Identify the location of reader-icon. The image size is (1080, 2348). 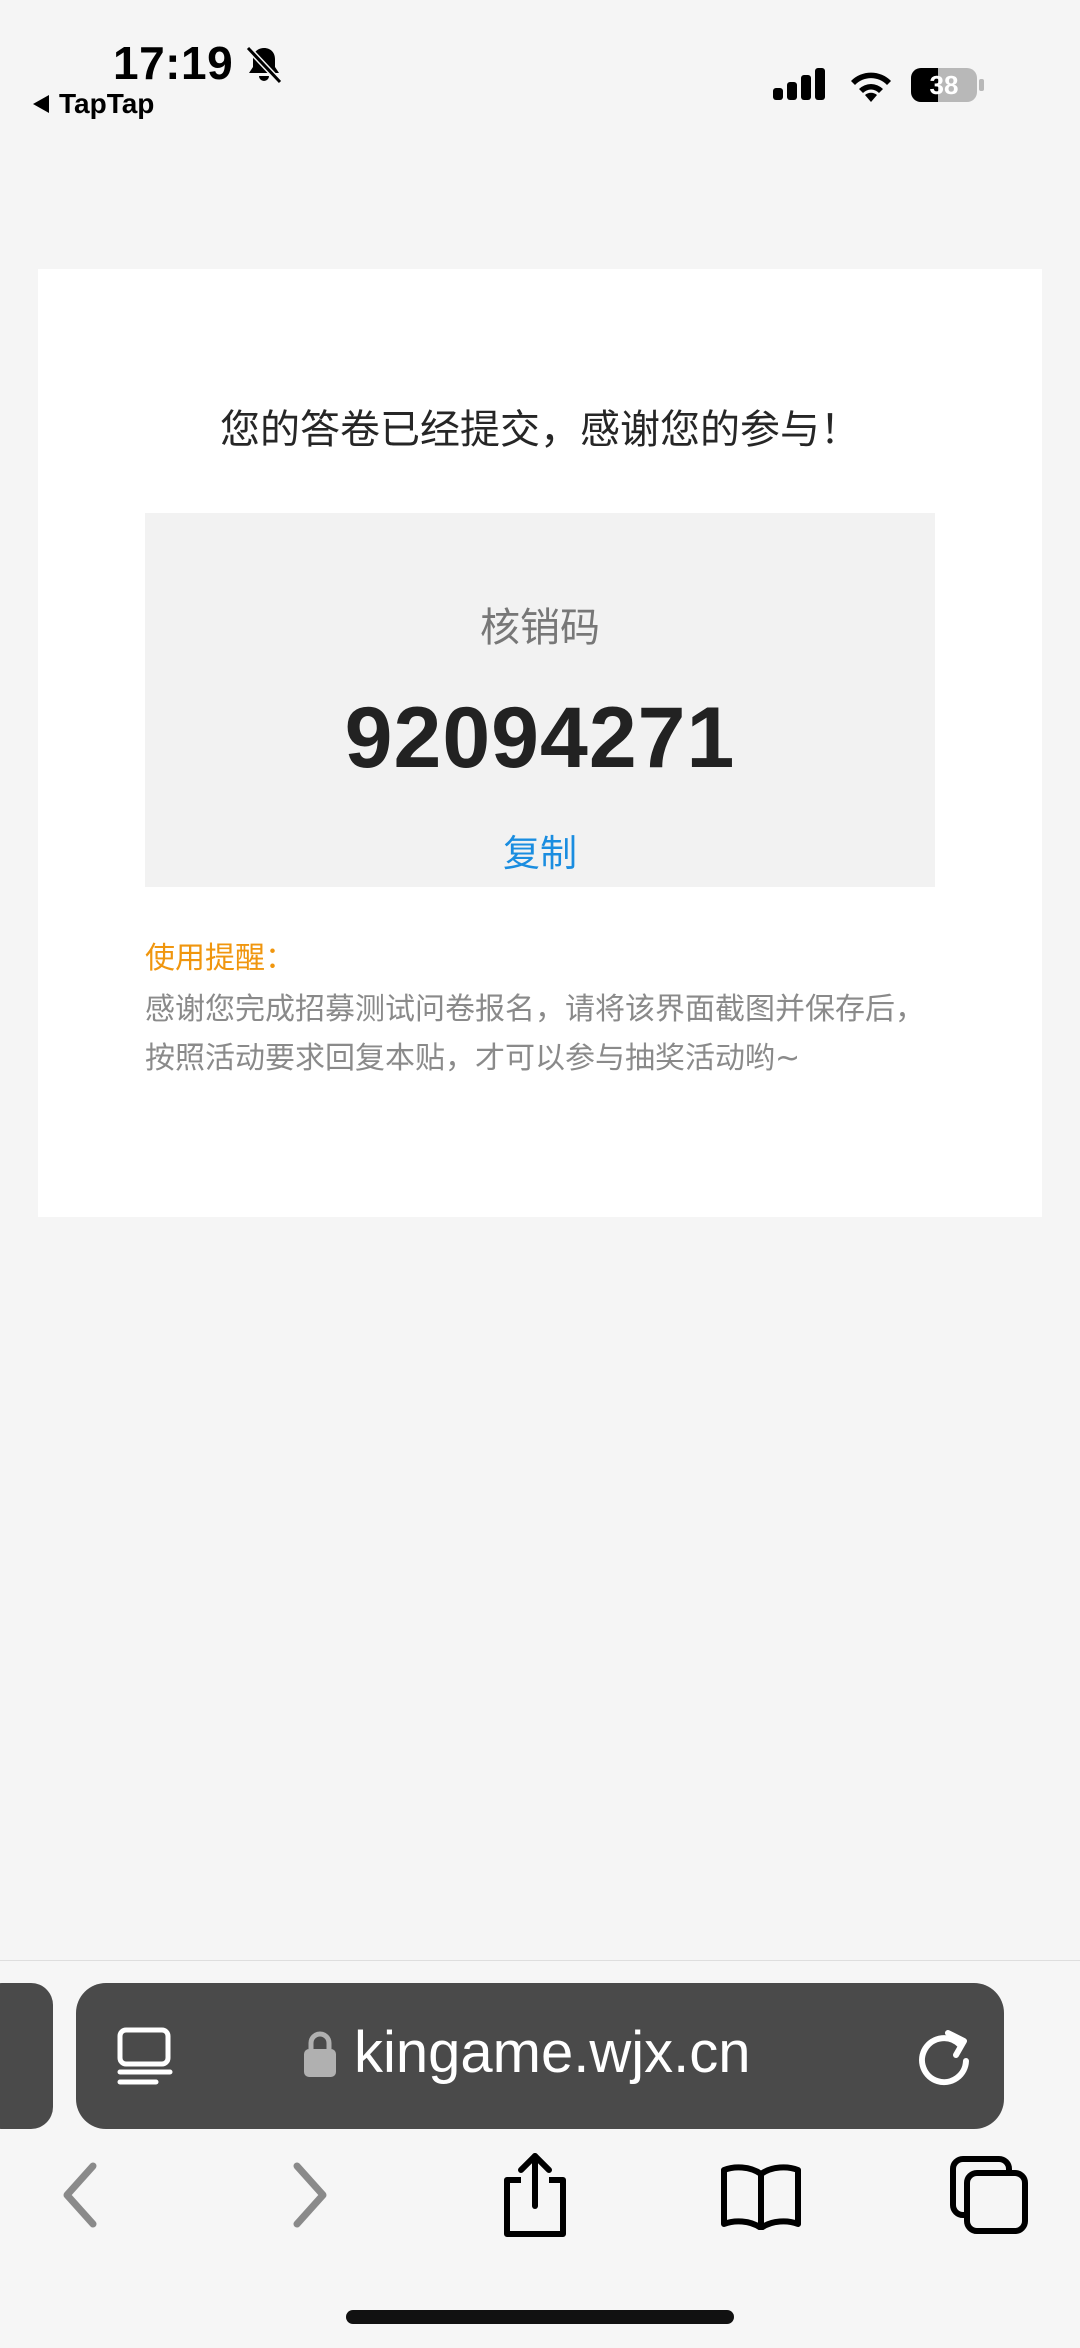
(145, 2056).